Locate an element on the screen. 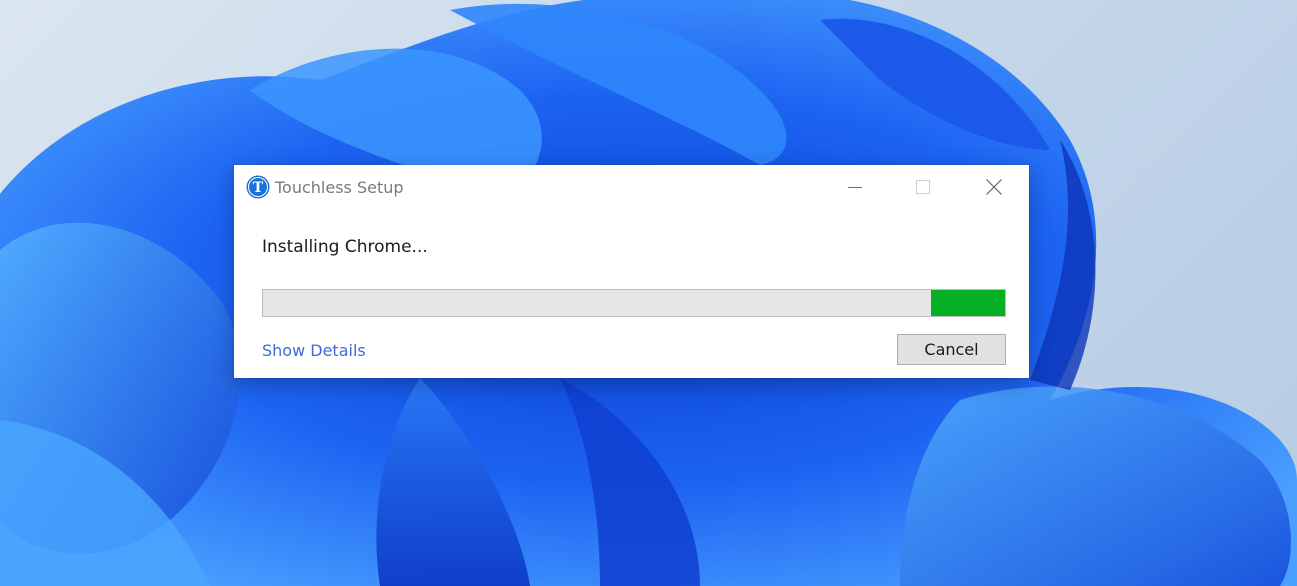 This screenshot has height=586, width=1297. window-title: Touchless Setup is located at coordinates (339, 187).